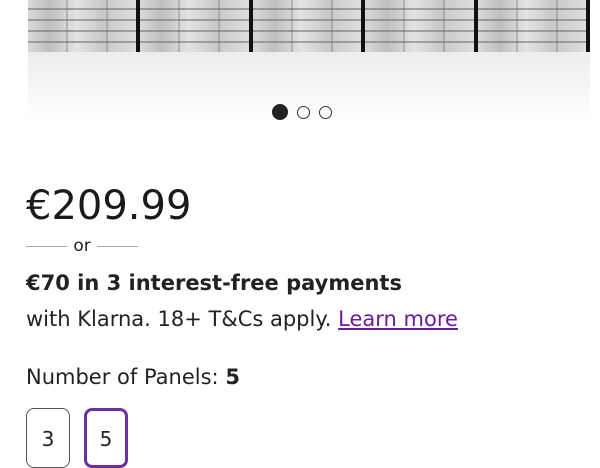 This screenshot has height=468, width=600. I want to click on klarna-headline: €70 in 3 interest-free payments, so click(214, 283).